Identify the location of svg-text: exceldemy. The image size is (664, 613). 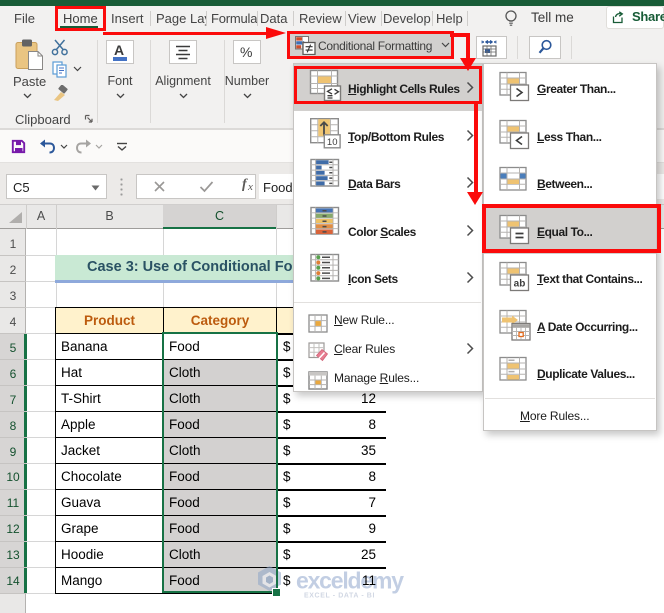
(350, 581).